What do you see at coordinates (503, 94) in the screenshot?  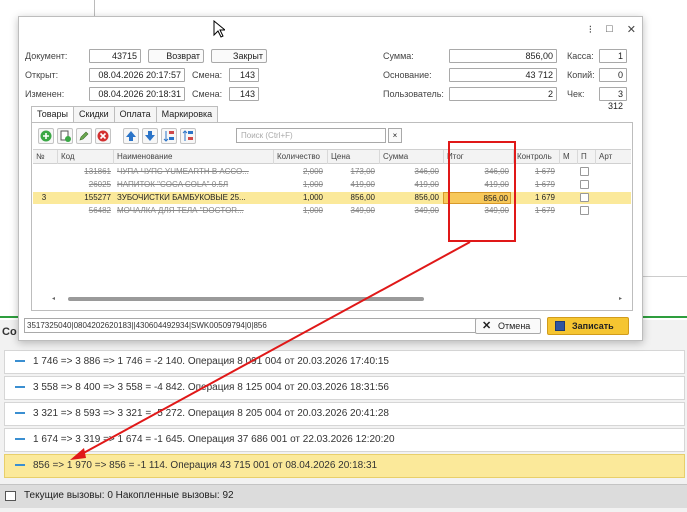 I see `user-field: 2` at bounding box center [503, 94].